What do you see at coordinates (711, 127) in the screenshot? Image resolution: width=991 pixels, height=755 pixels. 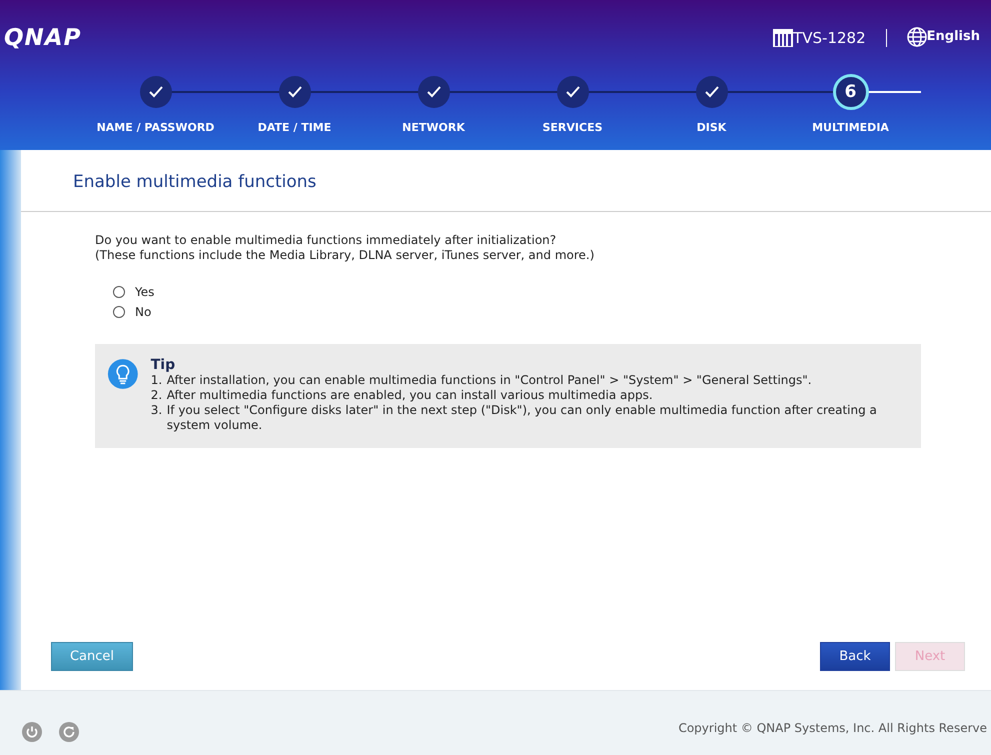 I see `step-label: DISK` at bounding box center [711, 127].